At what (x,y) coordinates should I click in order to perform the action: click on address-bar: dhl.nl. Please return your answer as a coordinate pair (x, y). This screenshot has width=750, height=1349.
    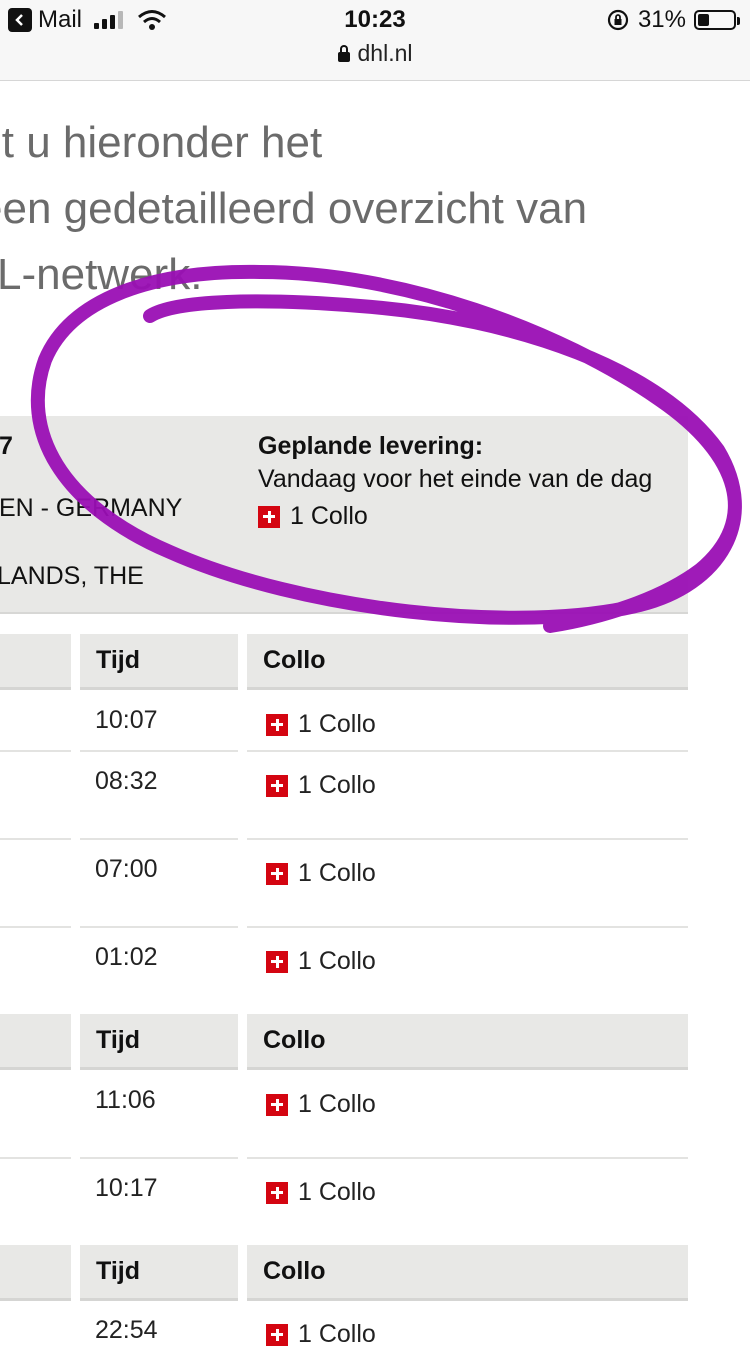
    Looking at the image, I should click on (375, 53).